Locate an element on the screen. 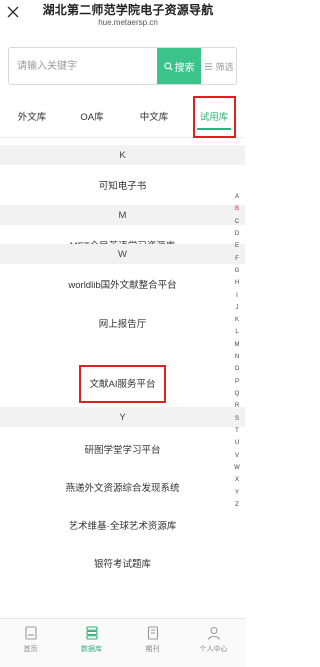 The image size is (320, 667). search-bar: 搜索 筛选 is located at coordinates (122, 66).